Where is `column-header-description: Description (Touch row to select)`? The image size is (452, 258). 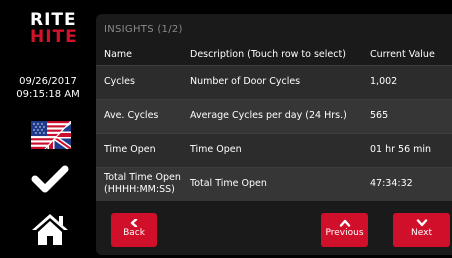
column-header-description: Description (Touch row to select) is located at coordinates (272, 54).